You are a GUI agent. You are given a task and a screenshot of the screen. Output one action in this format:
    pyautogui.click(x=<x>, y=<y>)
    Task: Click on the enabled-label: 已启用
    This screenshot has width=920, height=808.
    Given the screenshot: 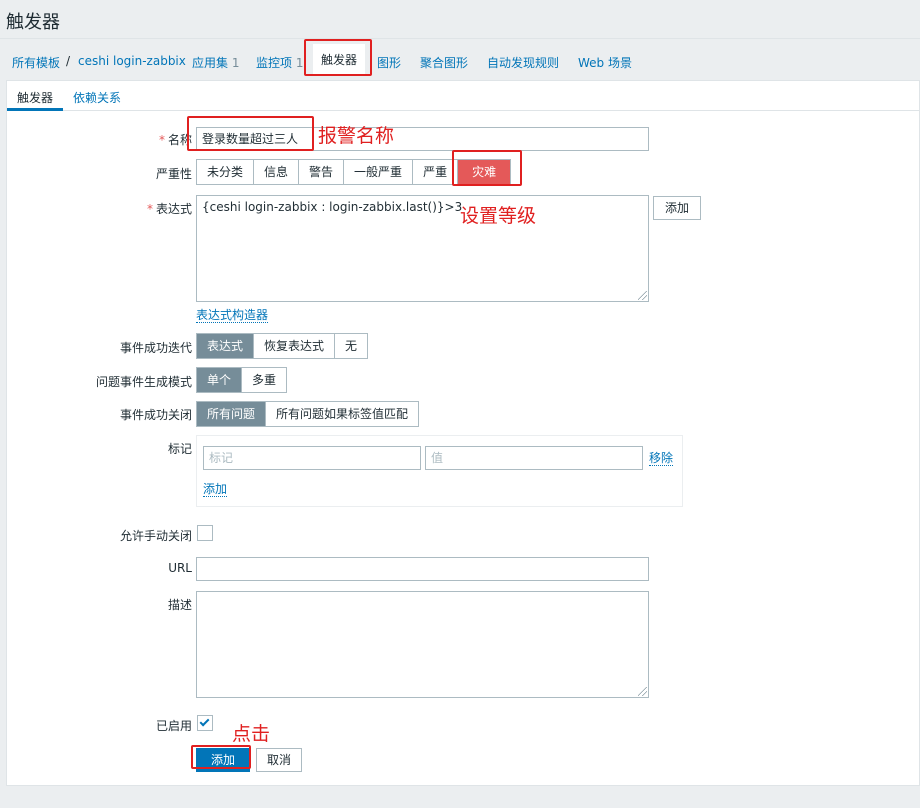 What is the action you would take?
    pyautogui.click(x=173, y=726)
    